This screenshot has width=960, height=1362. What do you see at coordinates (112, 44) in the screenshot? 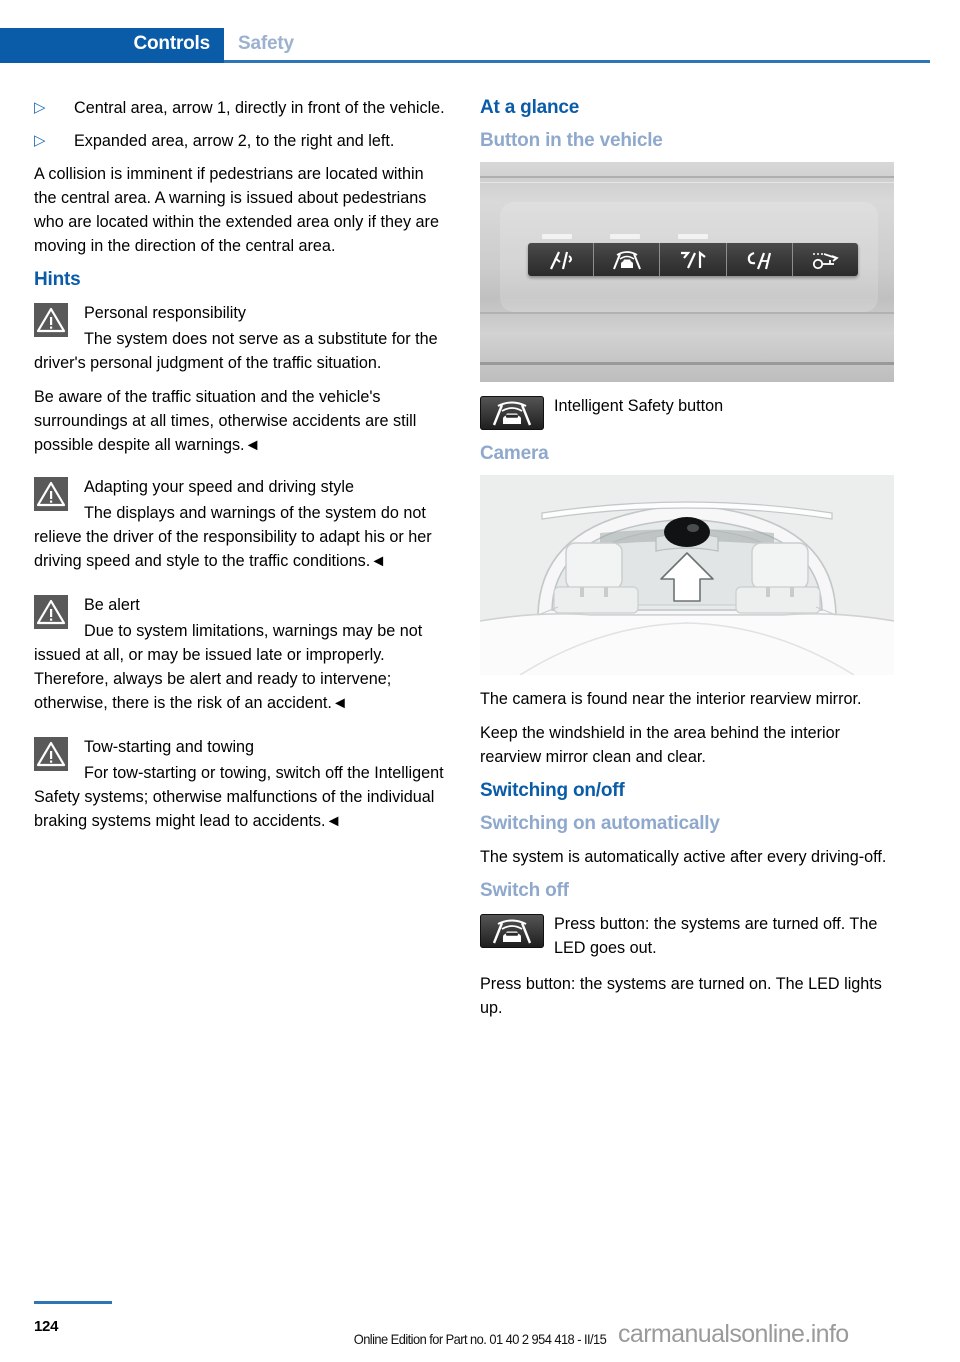
I see `tab-controls: Controls` at bounding box center [112, 44].